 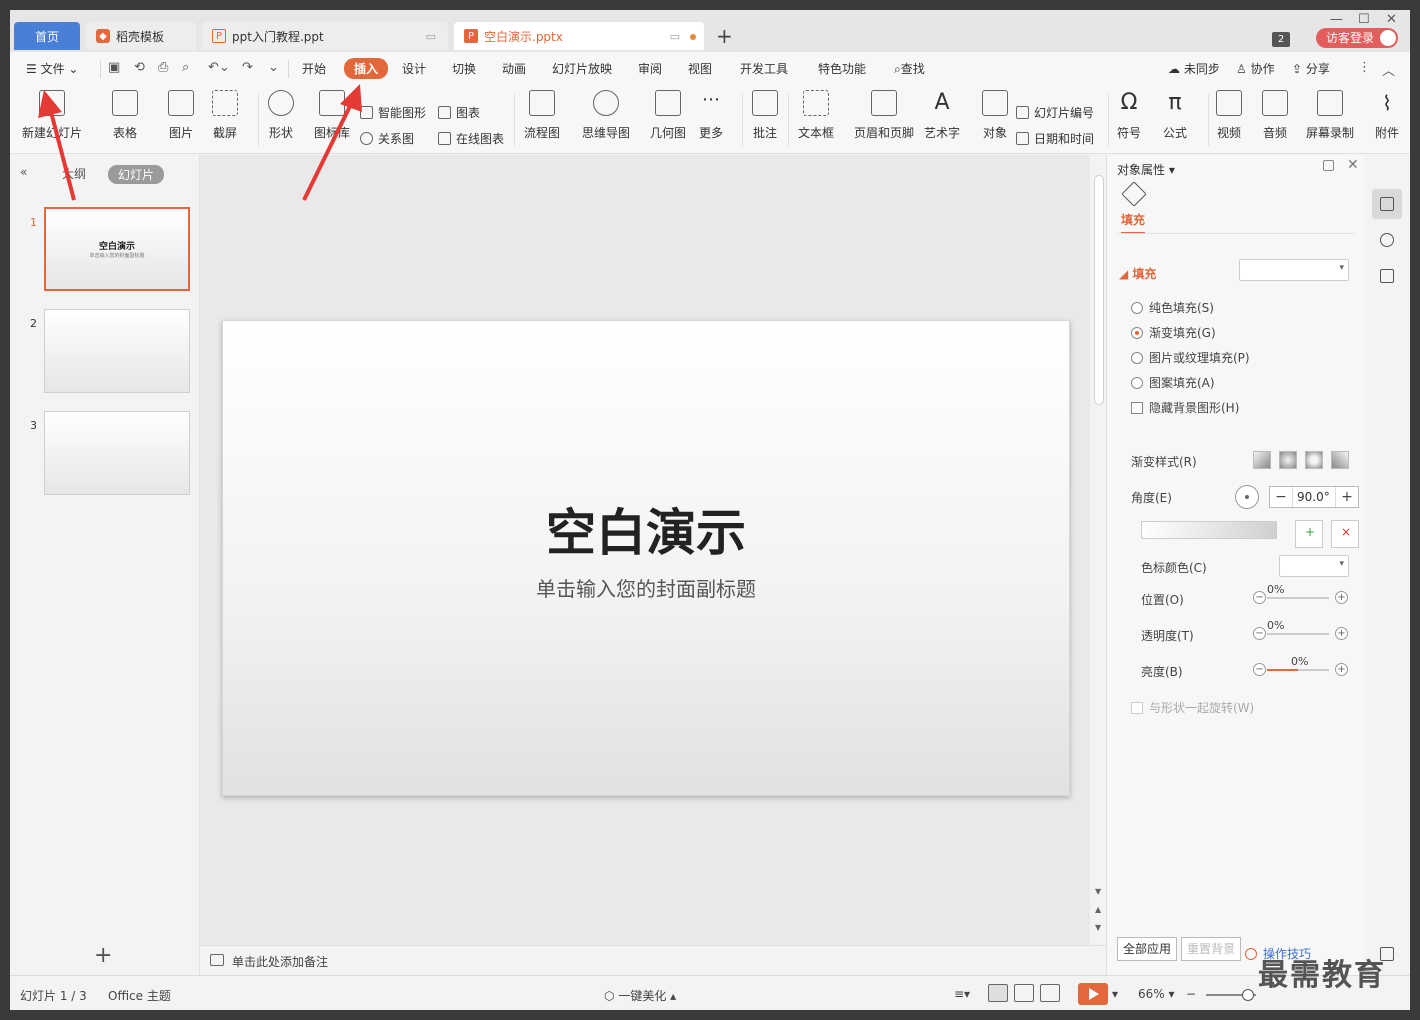 I want to click on format-painter-icon: ⟲, so click(x=139, y=67).